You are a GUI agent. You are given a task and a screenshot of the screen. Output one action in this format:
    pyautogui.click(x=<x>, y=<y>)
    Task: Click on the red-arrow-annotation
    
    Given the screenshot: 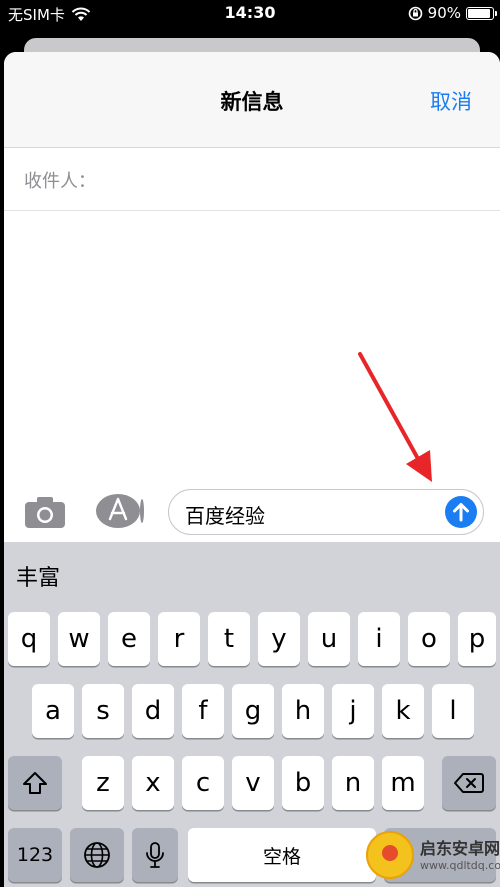 What is the action you would take?
    pyautogui.click(x=395, y=417)
    